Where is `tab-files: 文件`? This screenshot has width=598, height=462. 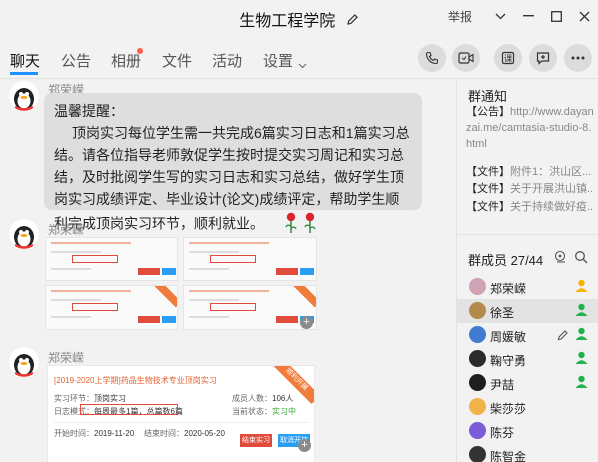 tab-files: 文件 is located at coordinates (177, 60).